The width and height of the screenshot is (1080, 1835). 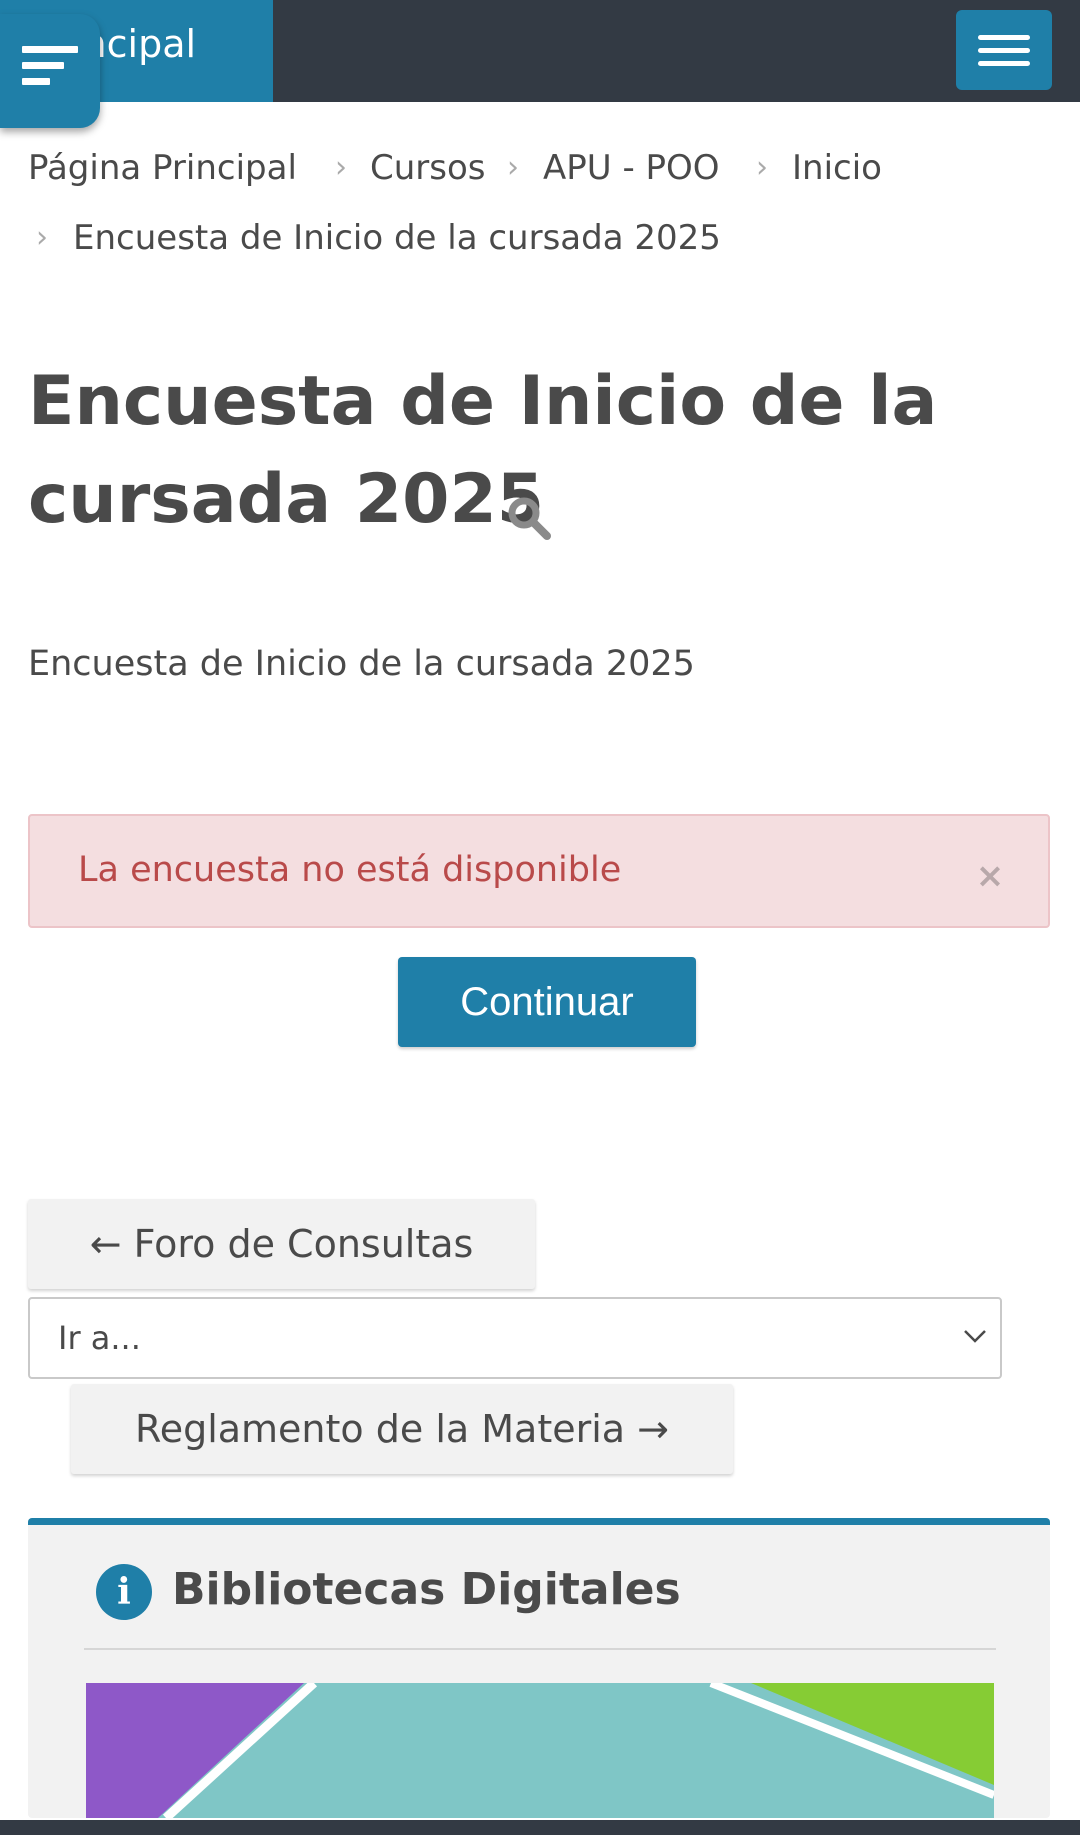 What do you see at coordinates (1004, 37) in the screenshot?
I see `hamburger-icon` at bounding box center [1004, 37].